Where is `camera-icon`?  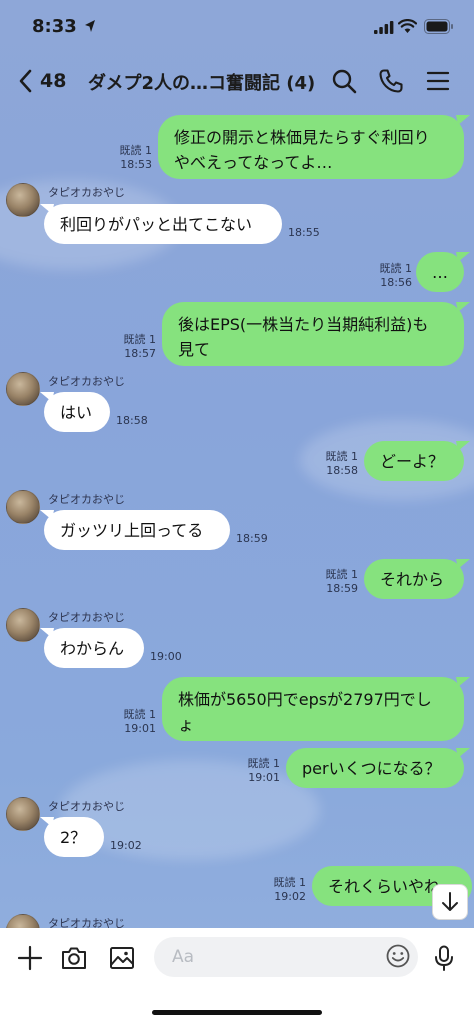
camera-icon is located at coordinates (74, 958).